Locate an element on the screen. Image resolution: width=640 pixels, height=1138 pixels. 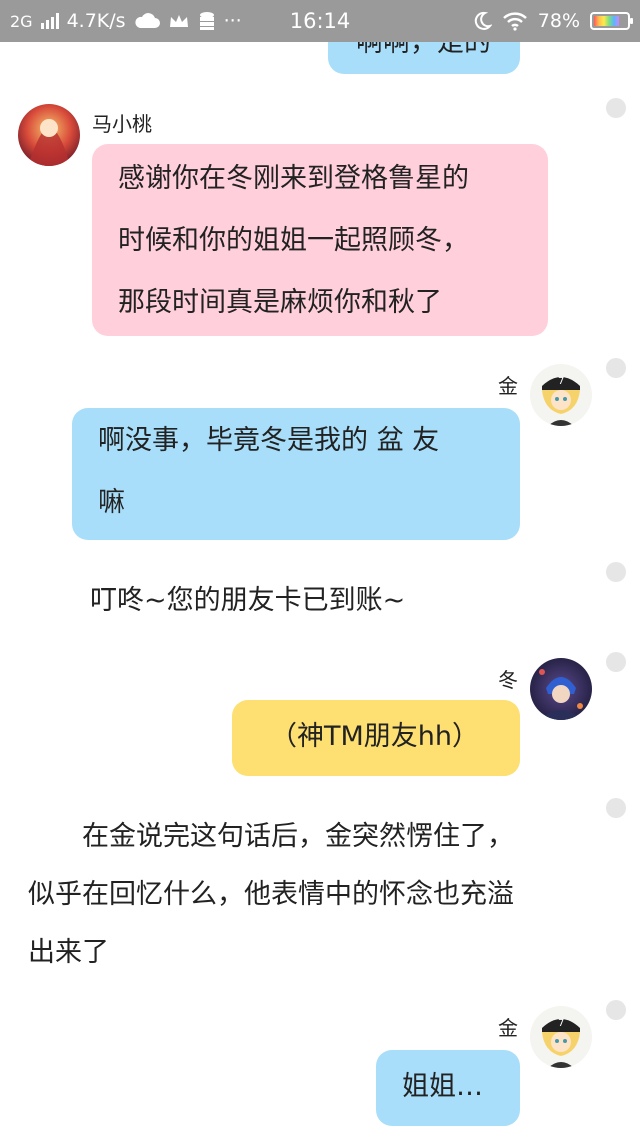
wifi-icon is located at coordinates (514, 21).